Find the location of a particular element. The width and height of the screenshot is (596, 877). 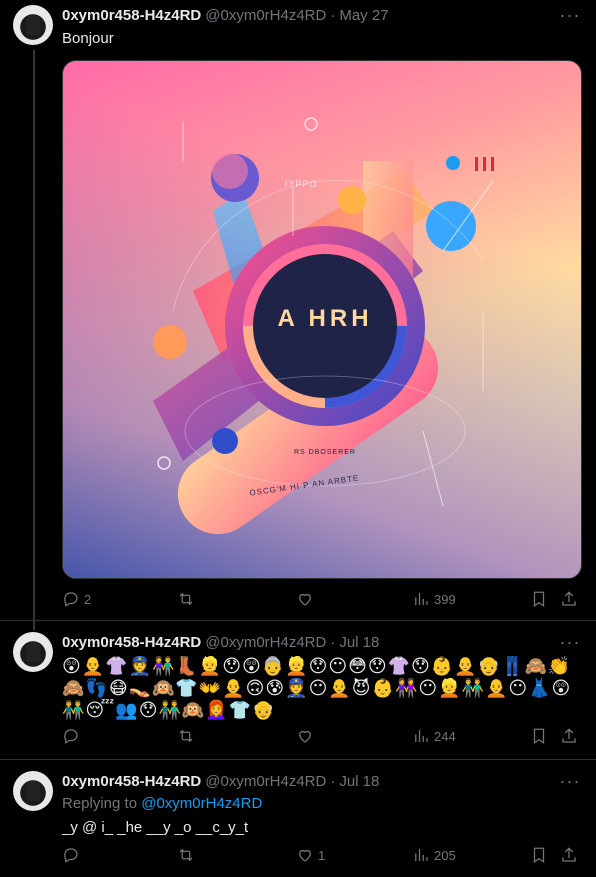

views-button: 244 is located at coordinates (434, 736).